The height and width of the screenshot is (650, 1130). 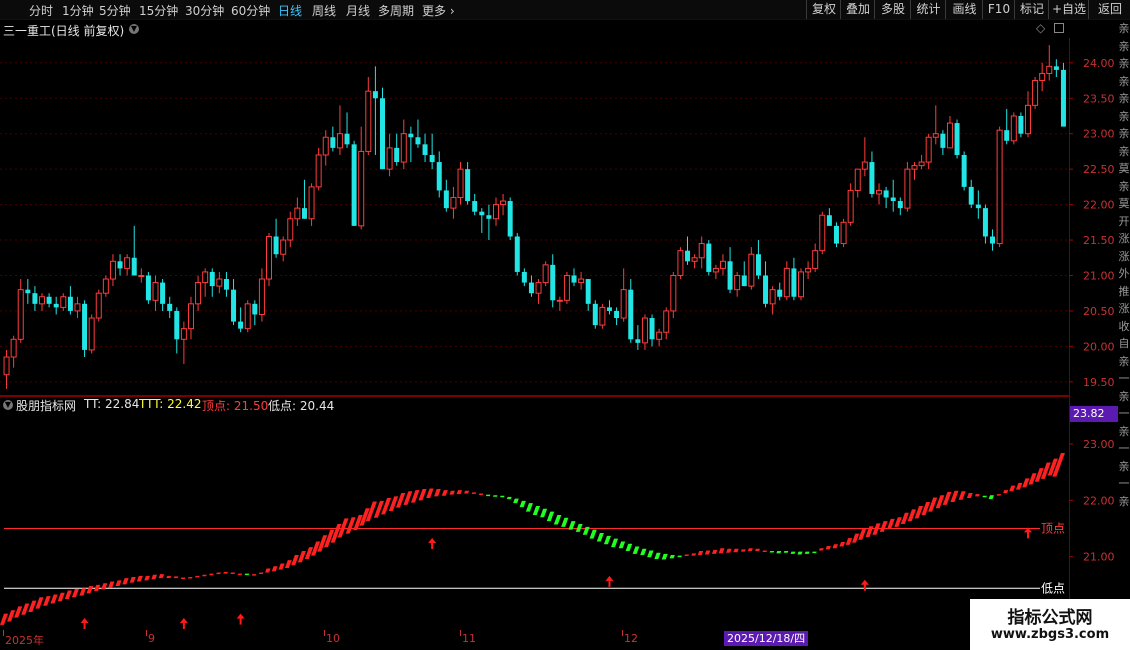 I want to click on toolbar-button-7: +自选, so click(x=1068, y=9).